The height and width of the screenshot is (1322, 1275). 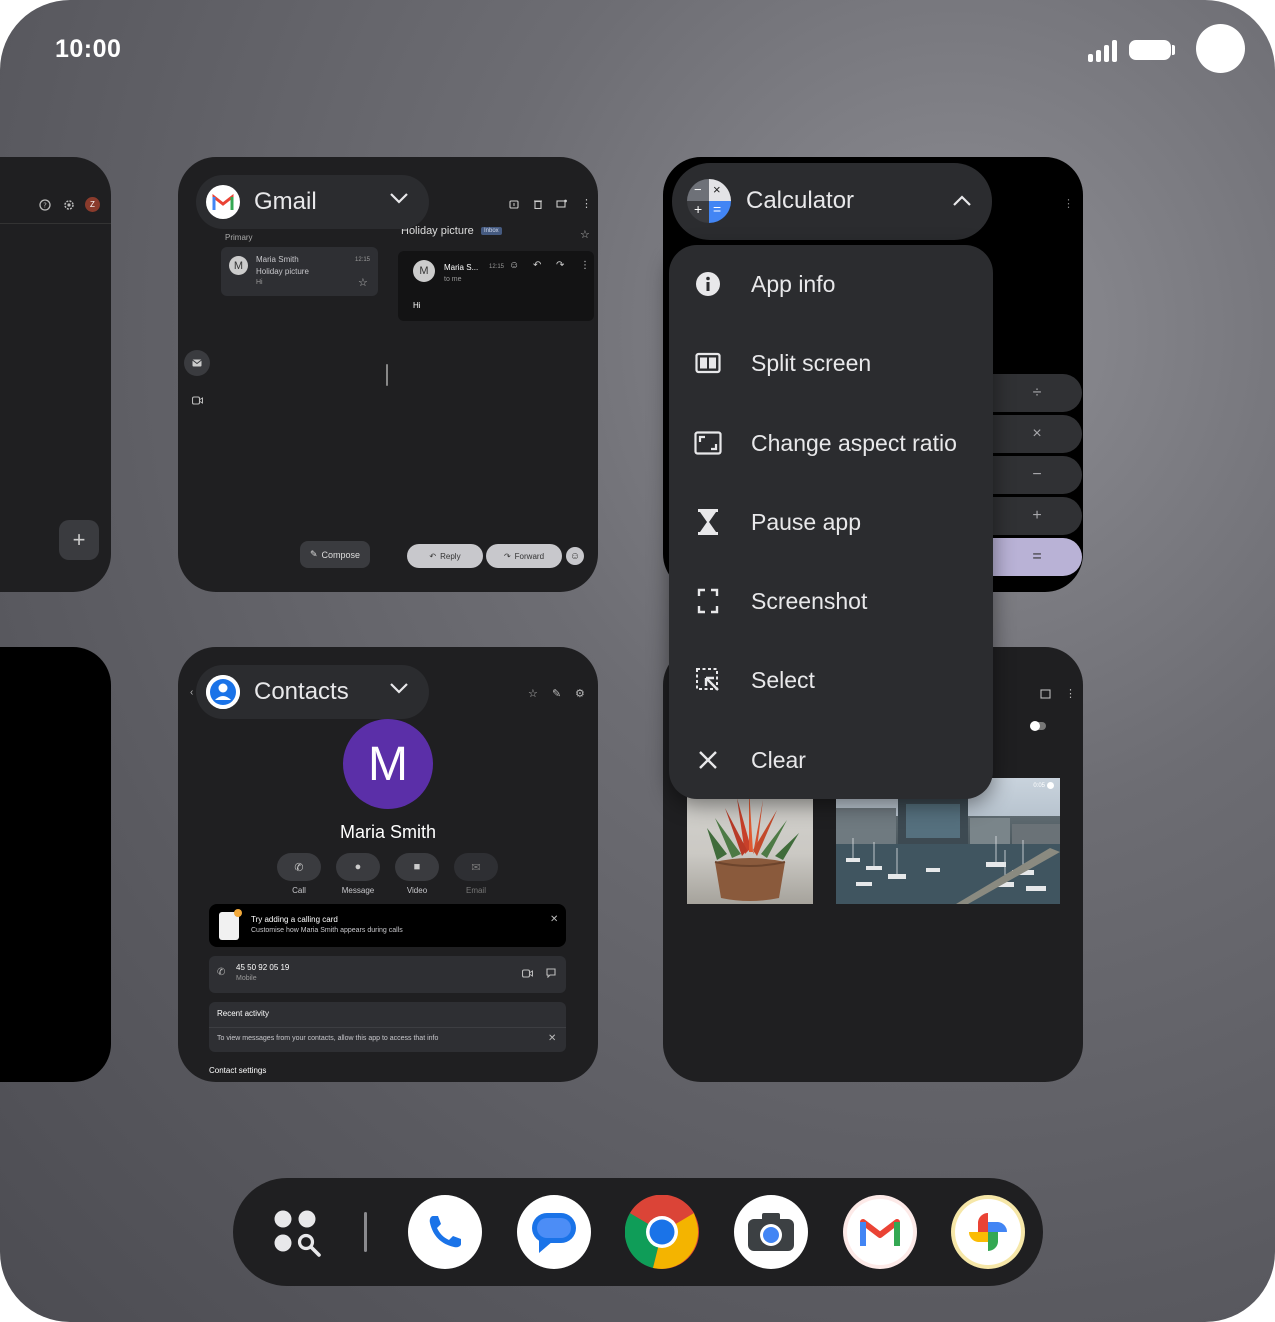 I want to click on forward-button: ↷ Forward, so click(x=524, y=556).